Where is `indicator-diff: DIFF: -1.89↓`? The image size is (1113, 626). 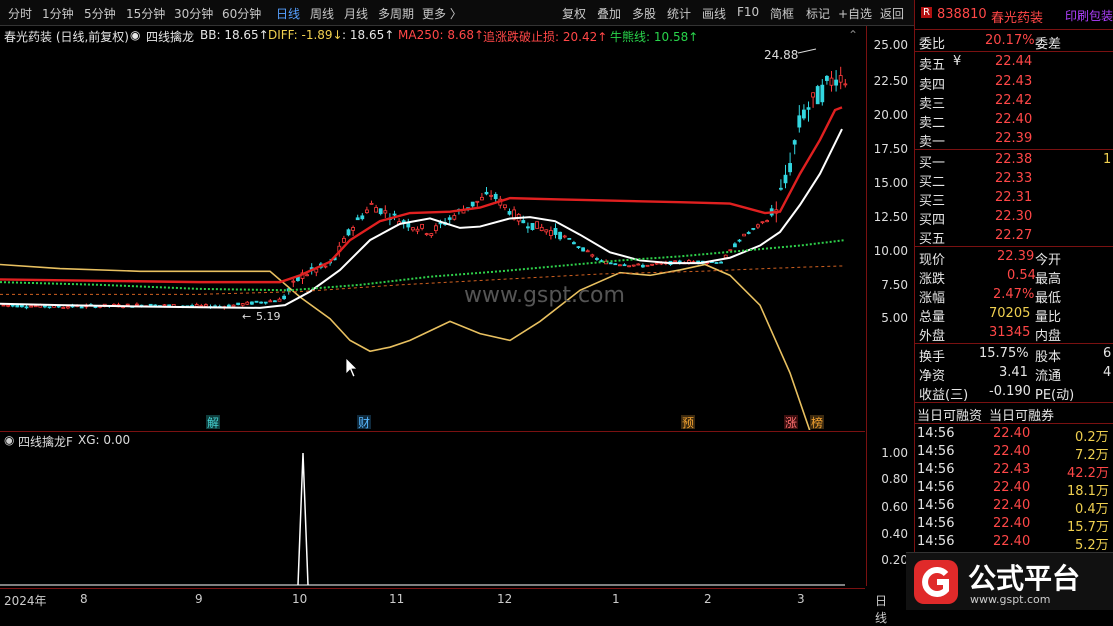
indicator-diff: DIFF: -1.89↓ is located at coordinates (305, 35).